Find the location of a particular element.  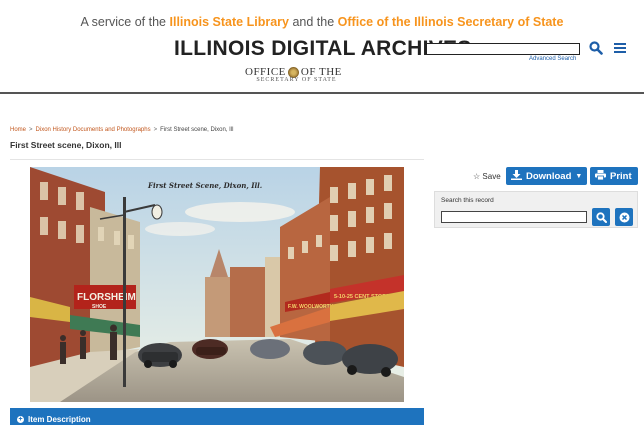

title-divider is located at coordinates (217, 159).